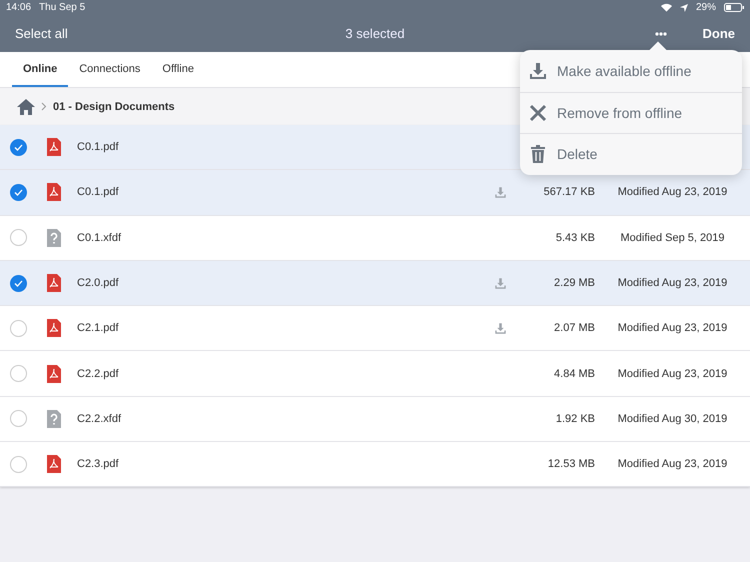 The width and height of the screenshot is (750, 562). What do you see at coordinates (684, 8) in the screenshot?
I see `location-icon` at bounding box center [684, 8].